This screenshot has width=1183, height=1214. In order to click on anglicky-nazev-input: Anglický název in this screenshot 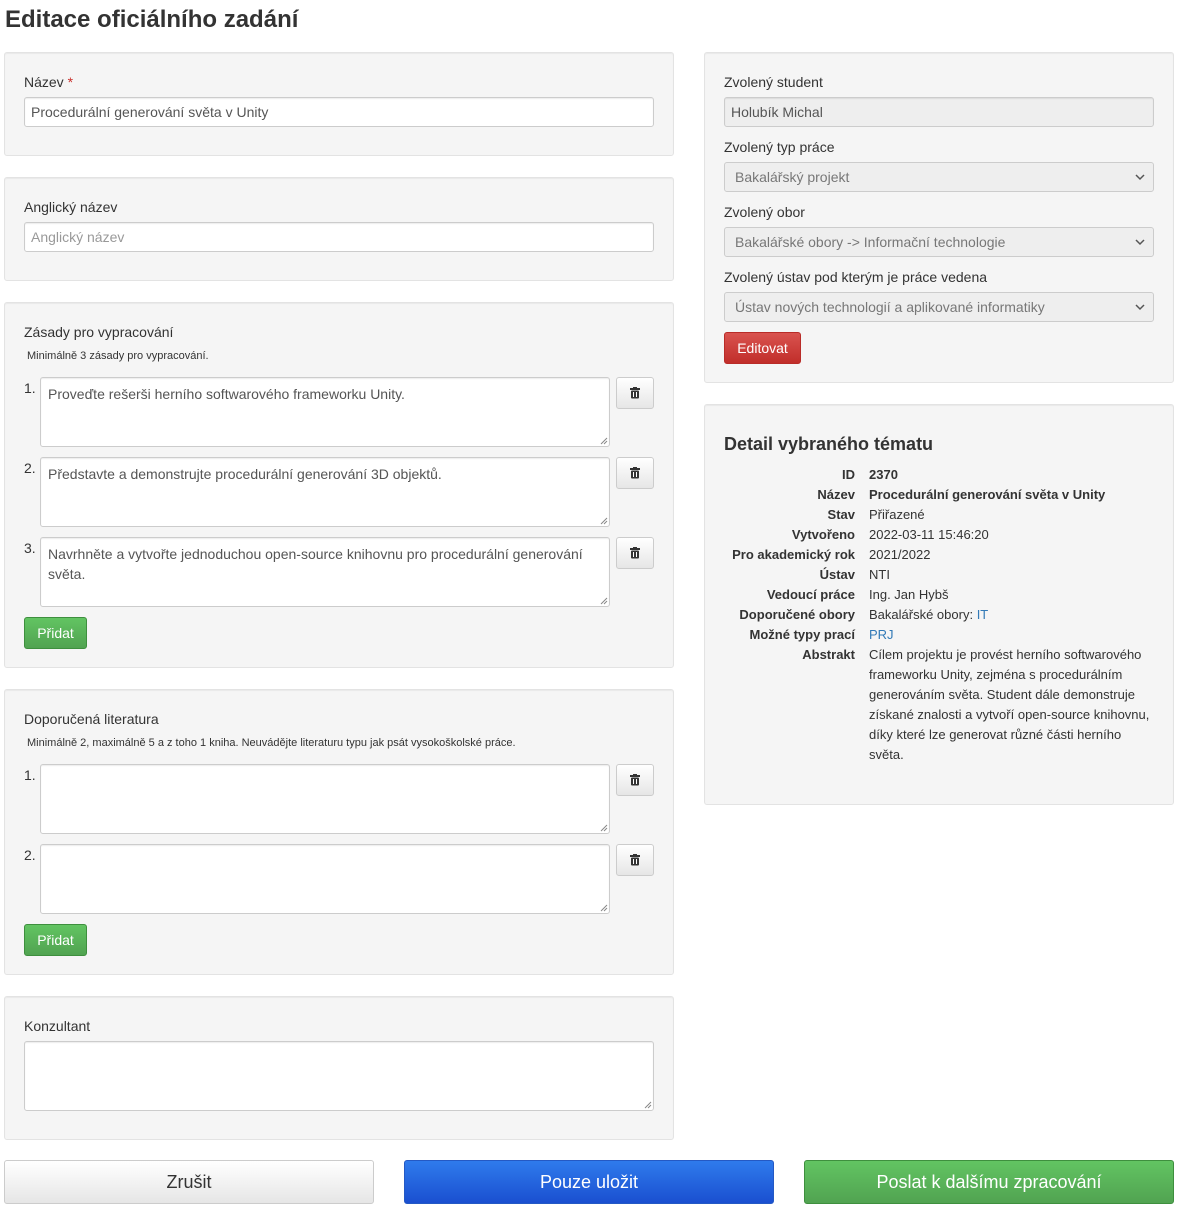, I will do `click(339, 237)`.